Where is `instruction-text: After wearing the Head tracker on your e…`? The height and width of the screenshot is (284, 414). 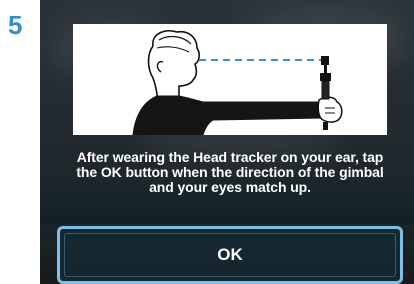 instruction-text: After wearing the Head tracker on your e… is located at coordinates (230, 172).